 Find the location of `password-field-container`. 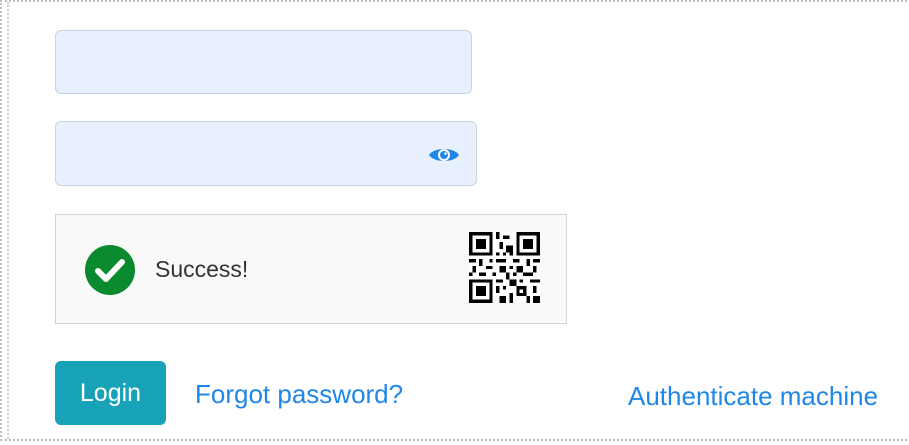

password-field-container is located at coordinates (266, 153).